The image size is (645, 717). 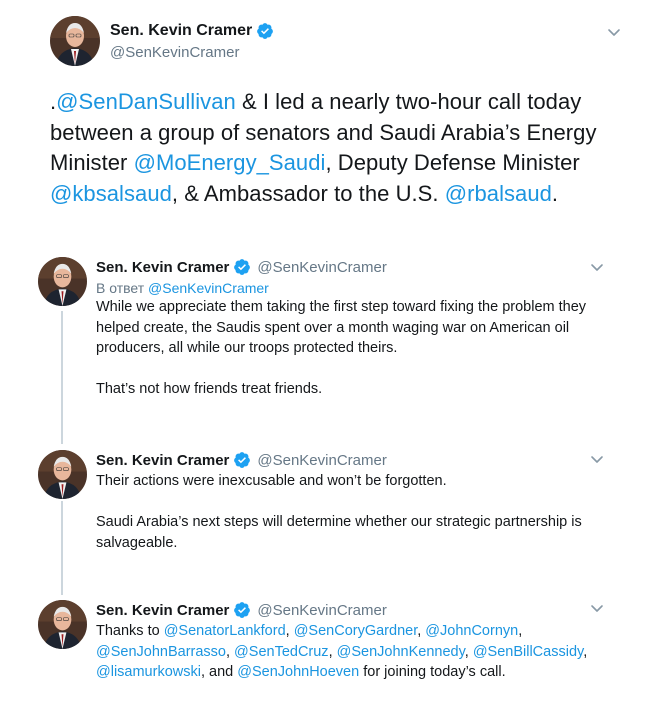 What do you see at coordinates (452, 162) in the screenshot?
I see `tweet-text-segment: , Deputy Defense Minister` at bounding box center [452, 162].